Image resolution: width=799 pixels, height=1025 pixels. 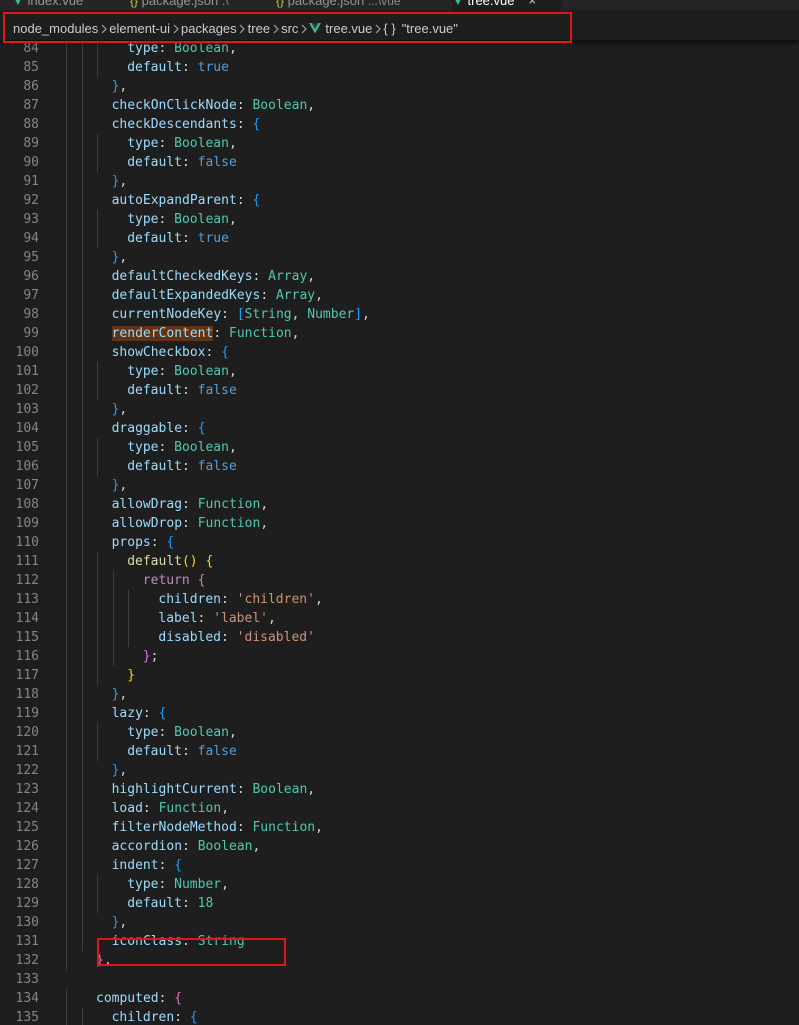 What do you see at coordinates (399, 865) in the screenshot?
I see `code-line: 127 indent: {` at bounding box center [399, 865].